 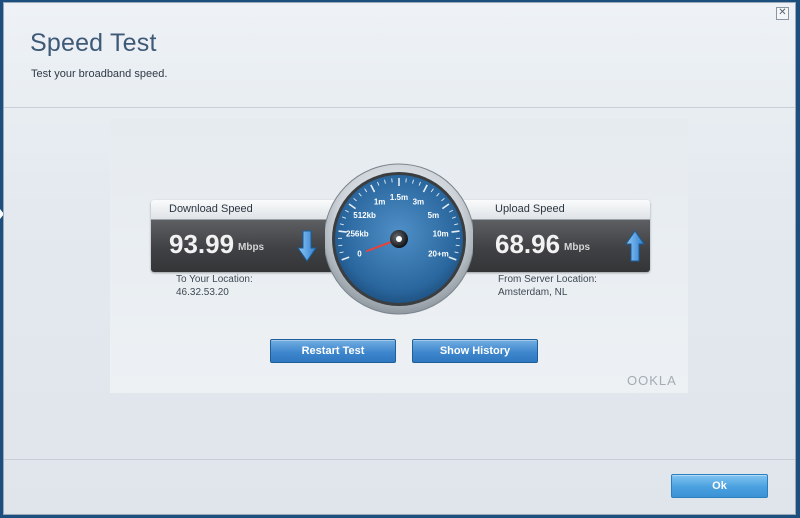 What do you see at coordinates (380, 202) in the screenshot?
I see `gauge-tick-label: 1m` at bounding box center [380, 202].